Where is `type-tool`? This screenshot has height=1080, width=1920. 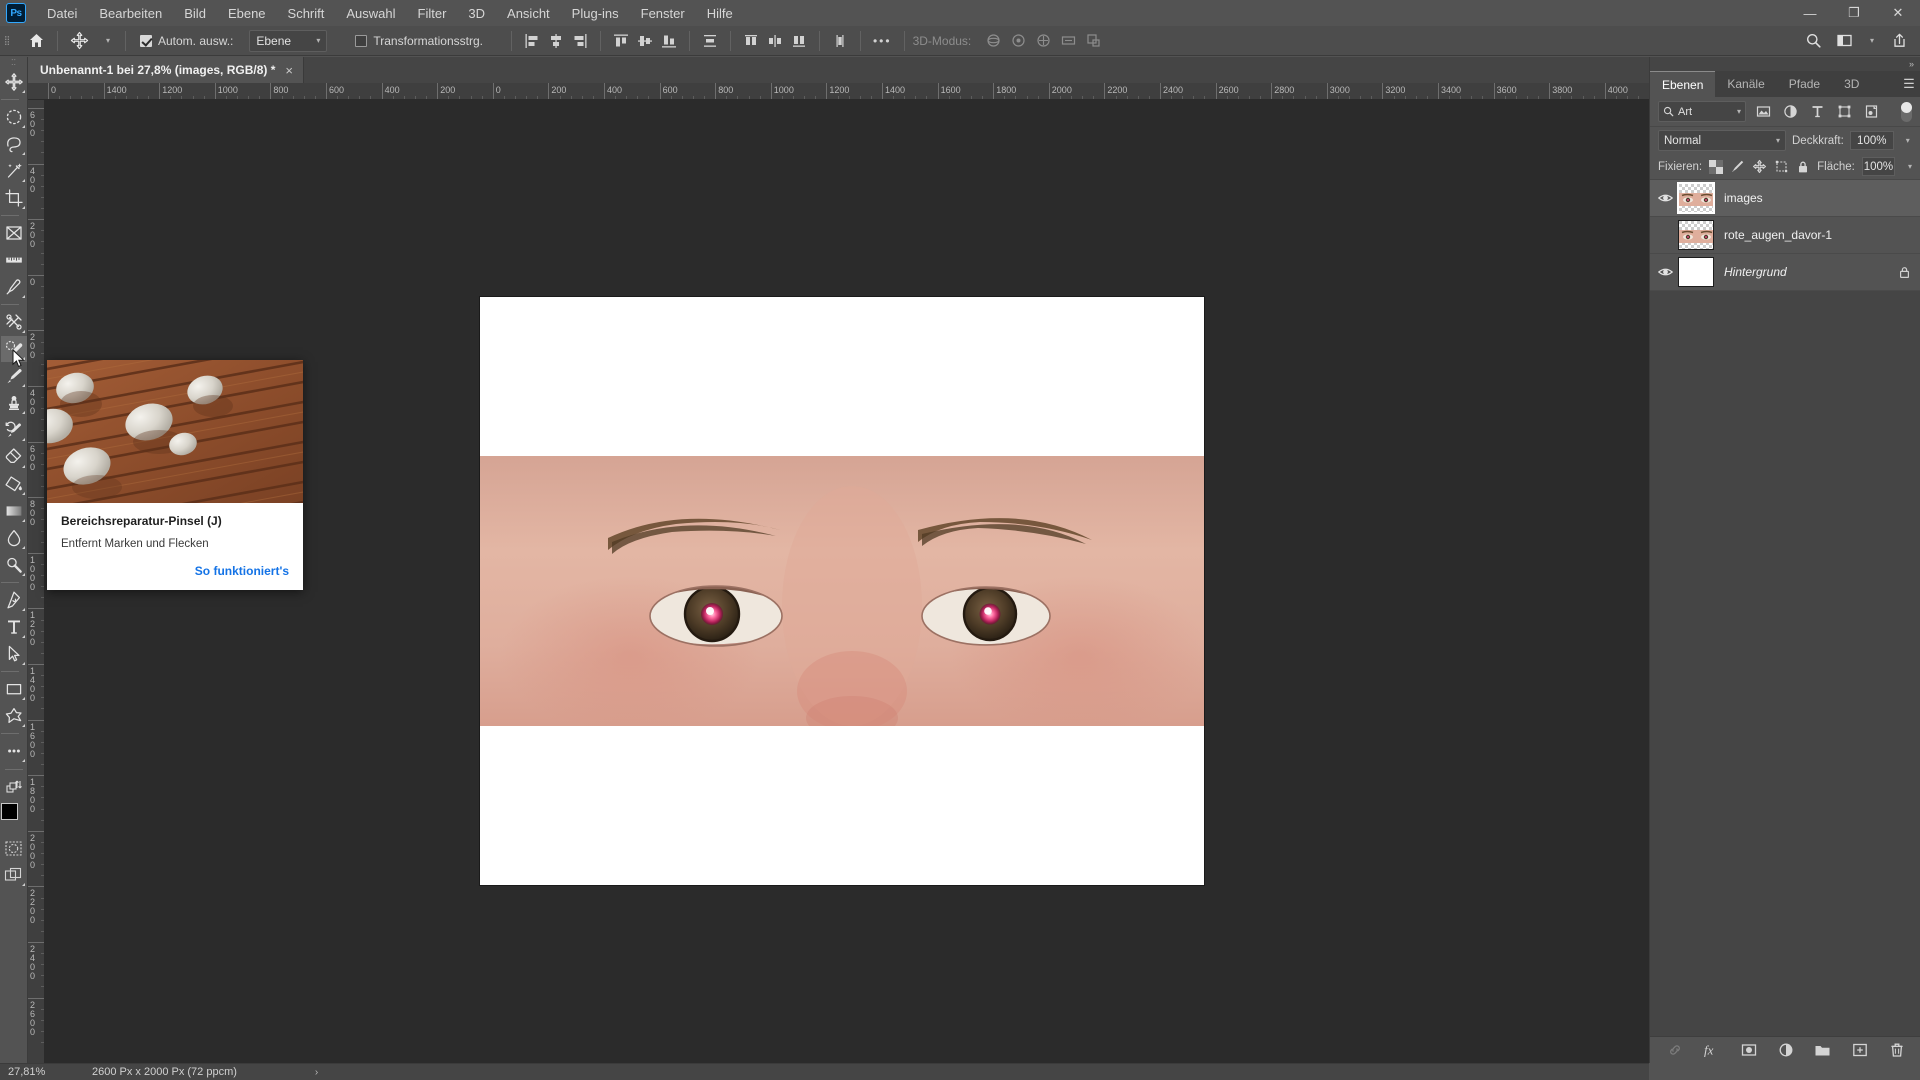
type-tool is located at coordinates (14, 627).